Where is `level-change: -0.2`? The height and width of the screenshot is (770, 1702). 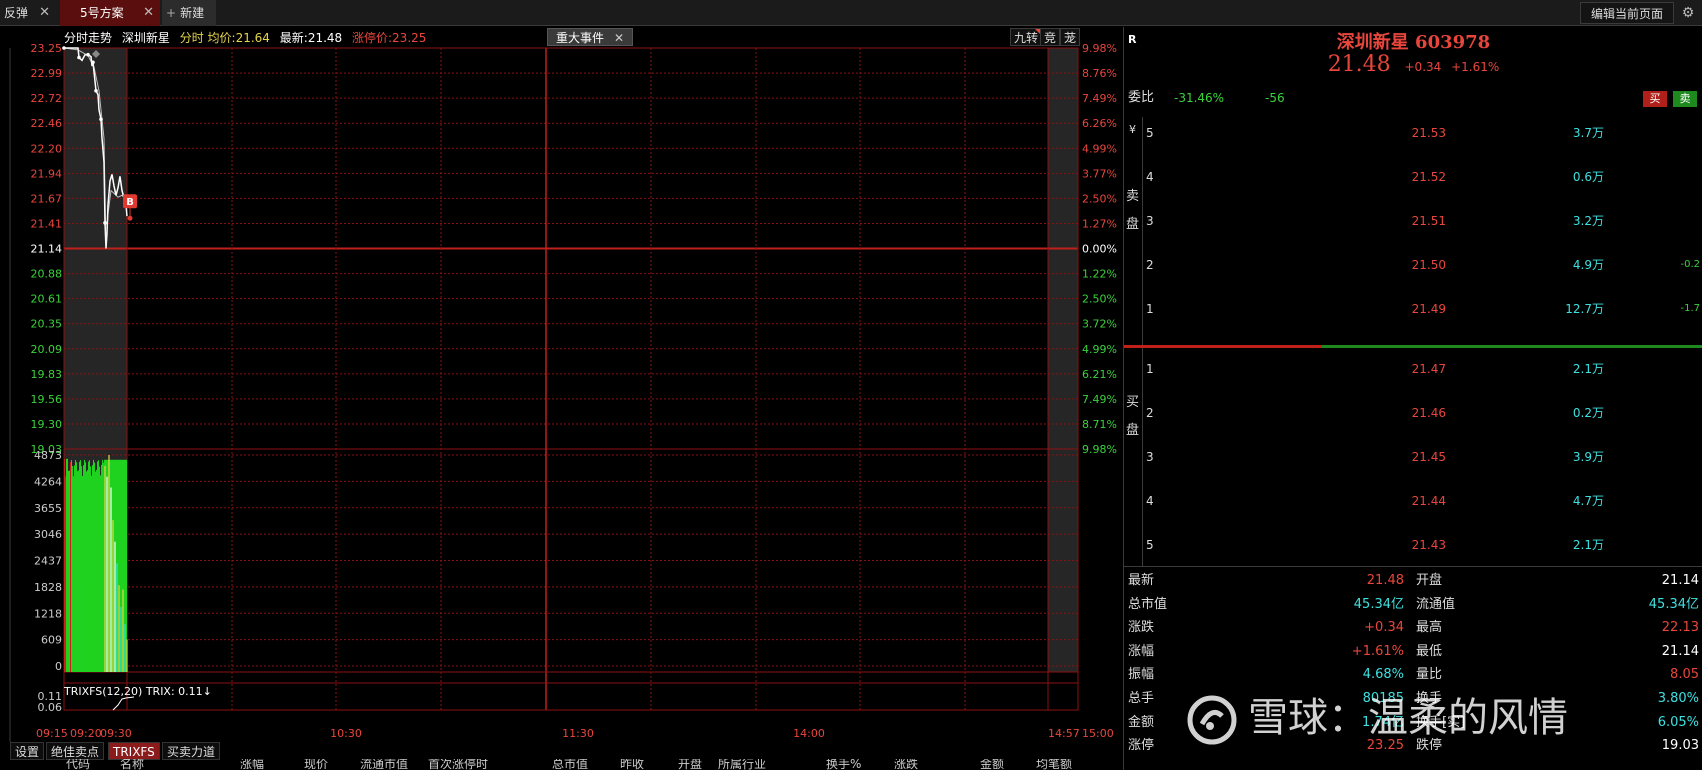
level-change: -0.2 is located at coordinates (1690, 264).